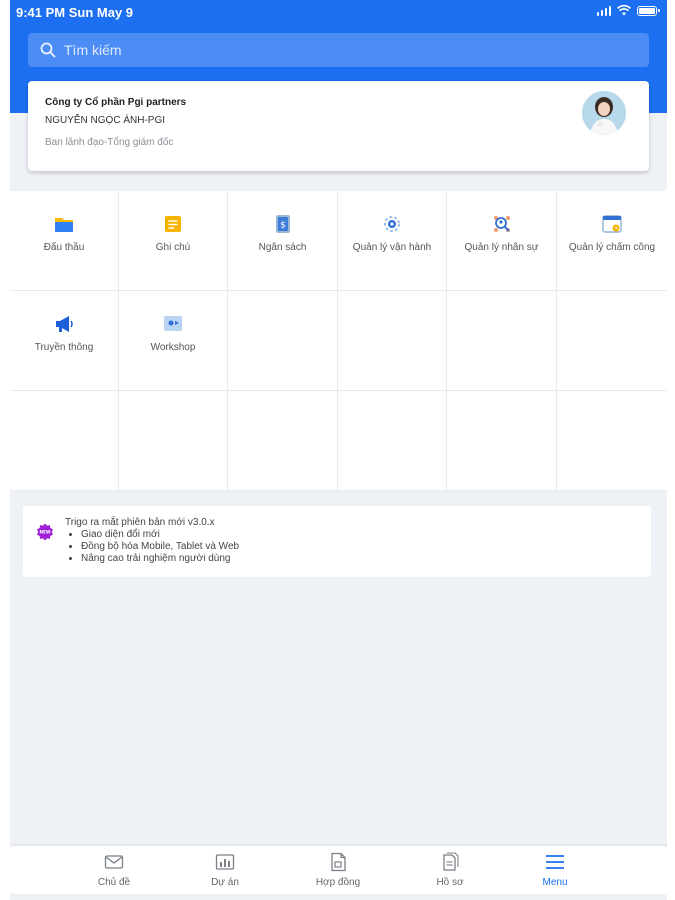 The height and width of the screenshot is (900, 675). I want to click on mail-icon, so click(114, 862).